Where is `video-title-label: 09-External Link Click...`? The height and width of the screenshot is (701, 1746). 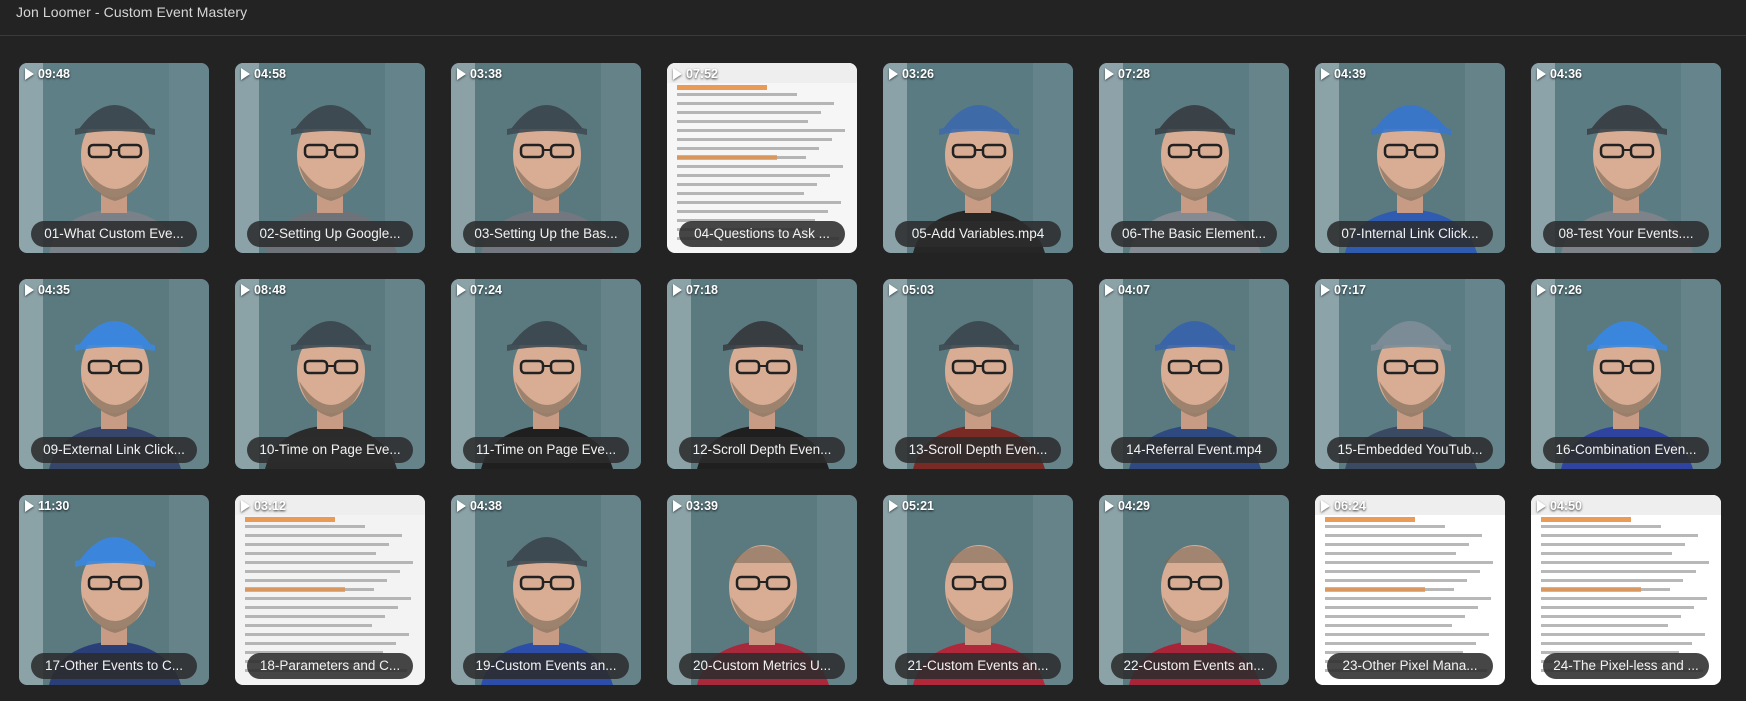 video-title-label: 09-External Link Click... is located at coordinates (114, 450).